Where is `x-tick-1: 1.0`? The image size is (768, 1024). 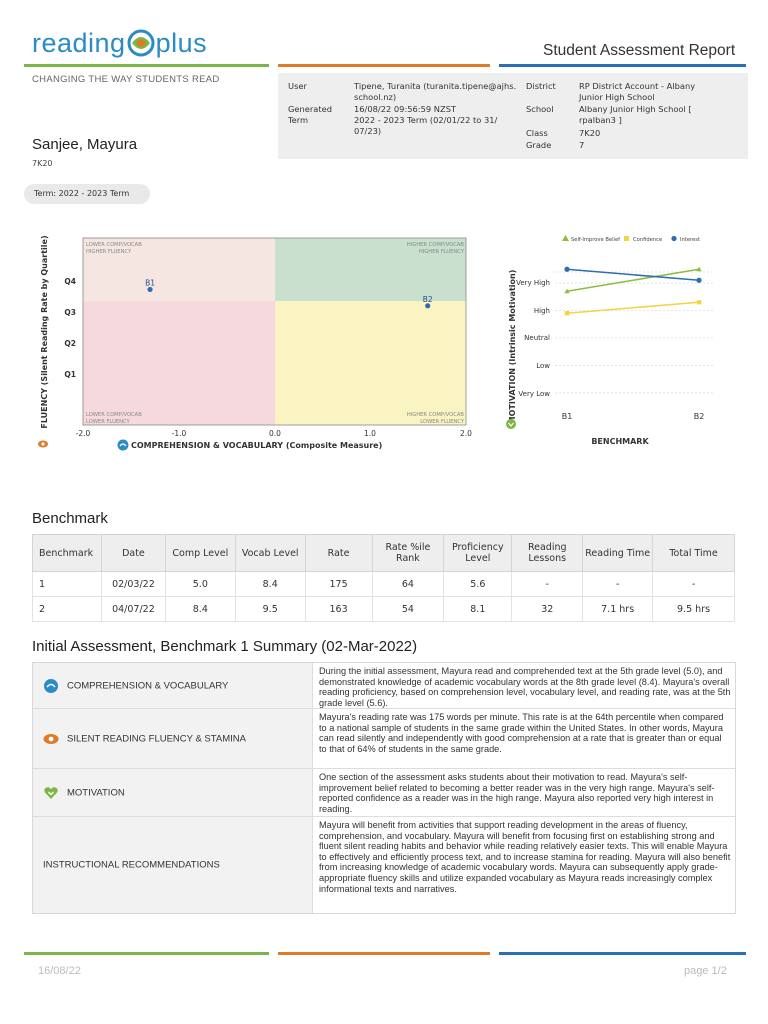 x-tick-1: 1.0 is located at coordinates (370, 433).